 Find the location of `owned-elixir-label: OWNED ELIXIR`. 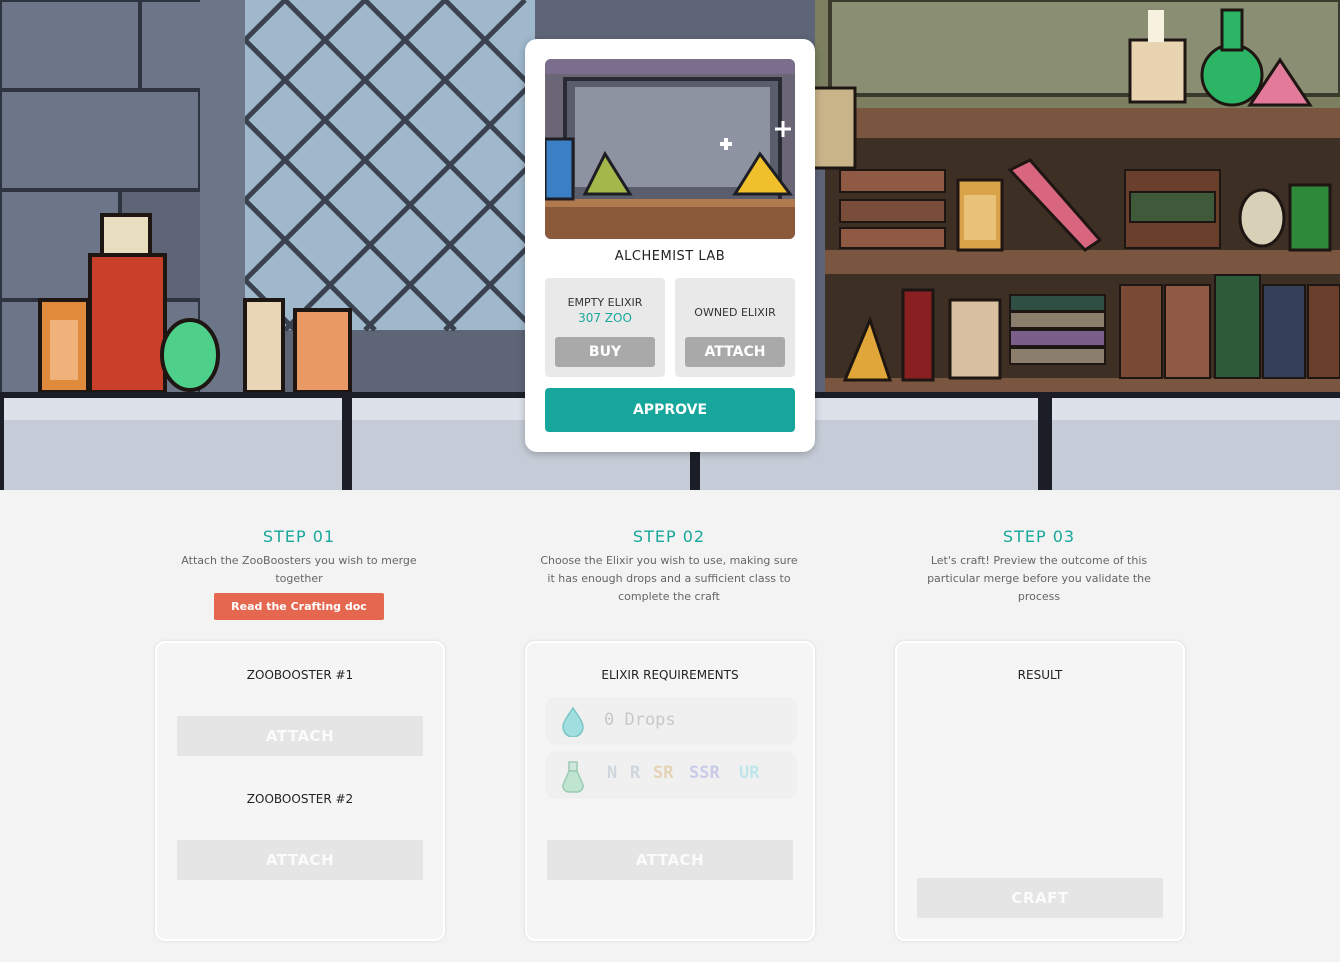

owned-elixir-label: OWNED ELIXIR is located at coordinates (735, 312).